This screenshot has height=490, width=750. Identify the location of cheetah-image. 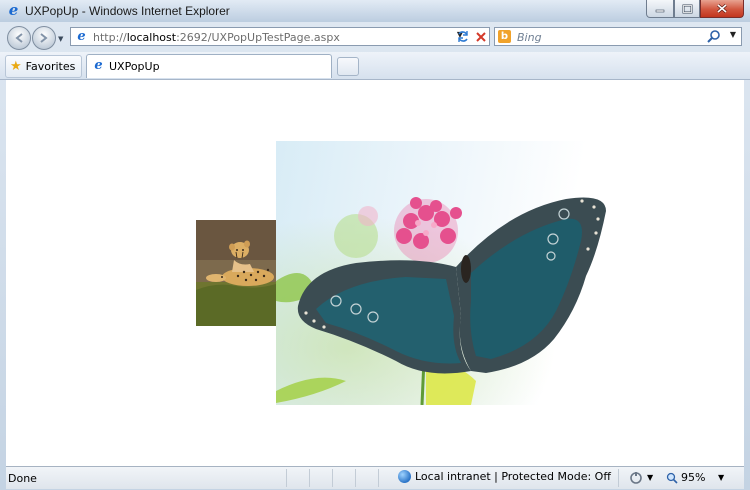
(236, 273).